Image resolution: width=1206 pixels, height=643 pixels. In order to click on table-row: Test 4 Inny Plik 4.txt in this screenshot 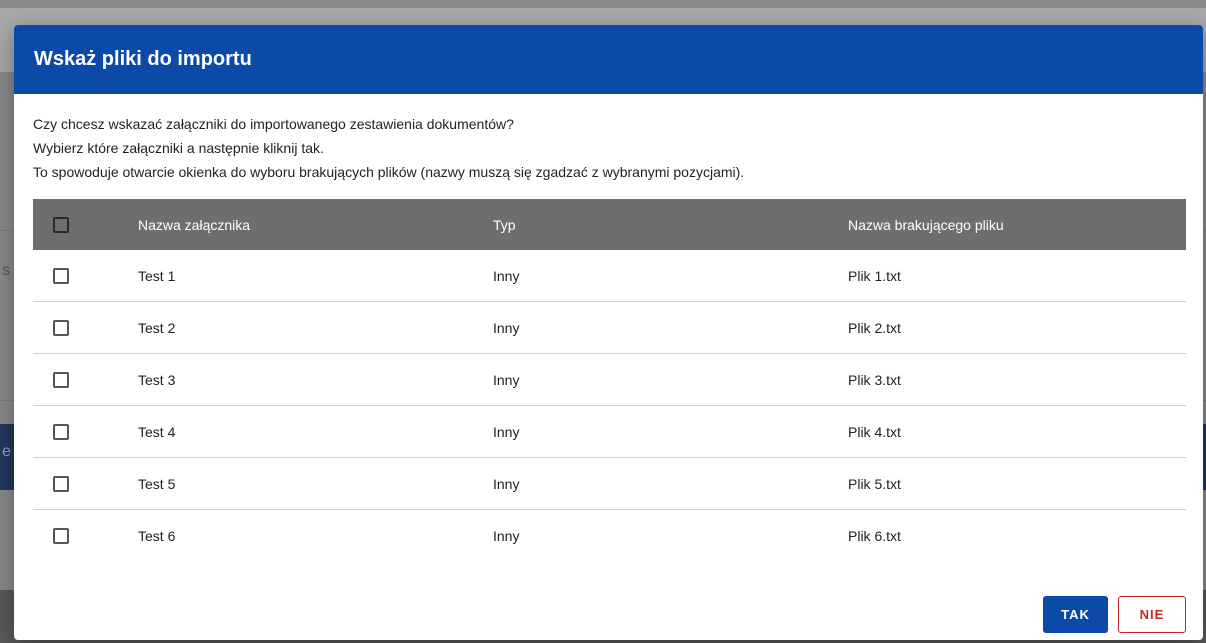, I will do `click(609, 432)`.